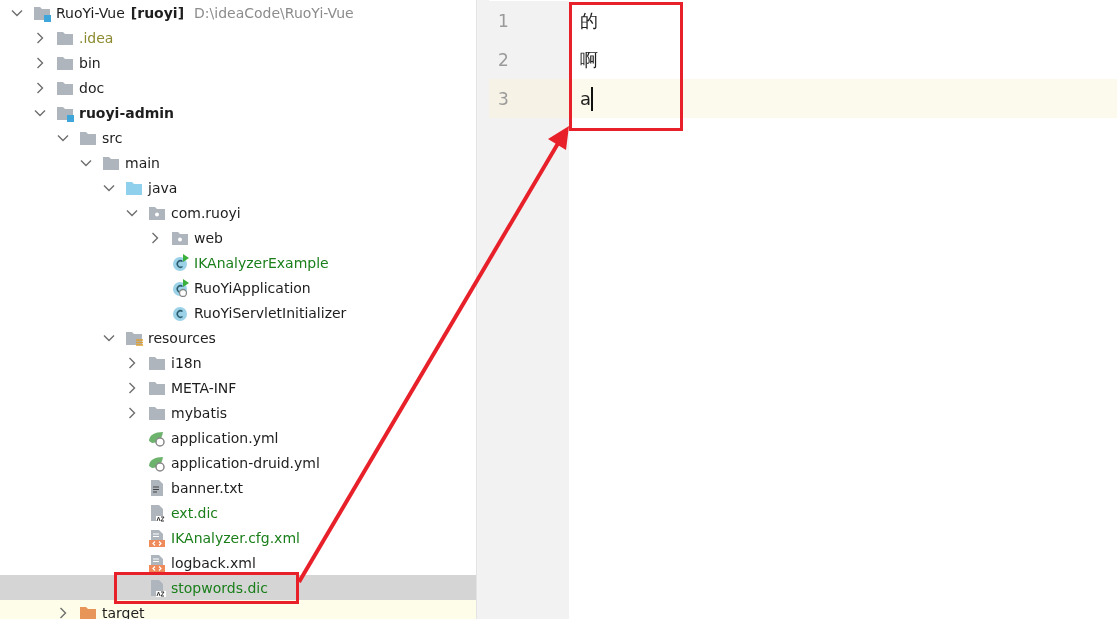  Describe the element at coordinates (245, 462) in the screenshot. I see `tree-item-label: application-druid.yml` at that location.